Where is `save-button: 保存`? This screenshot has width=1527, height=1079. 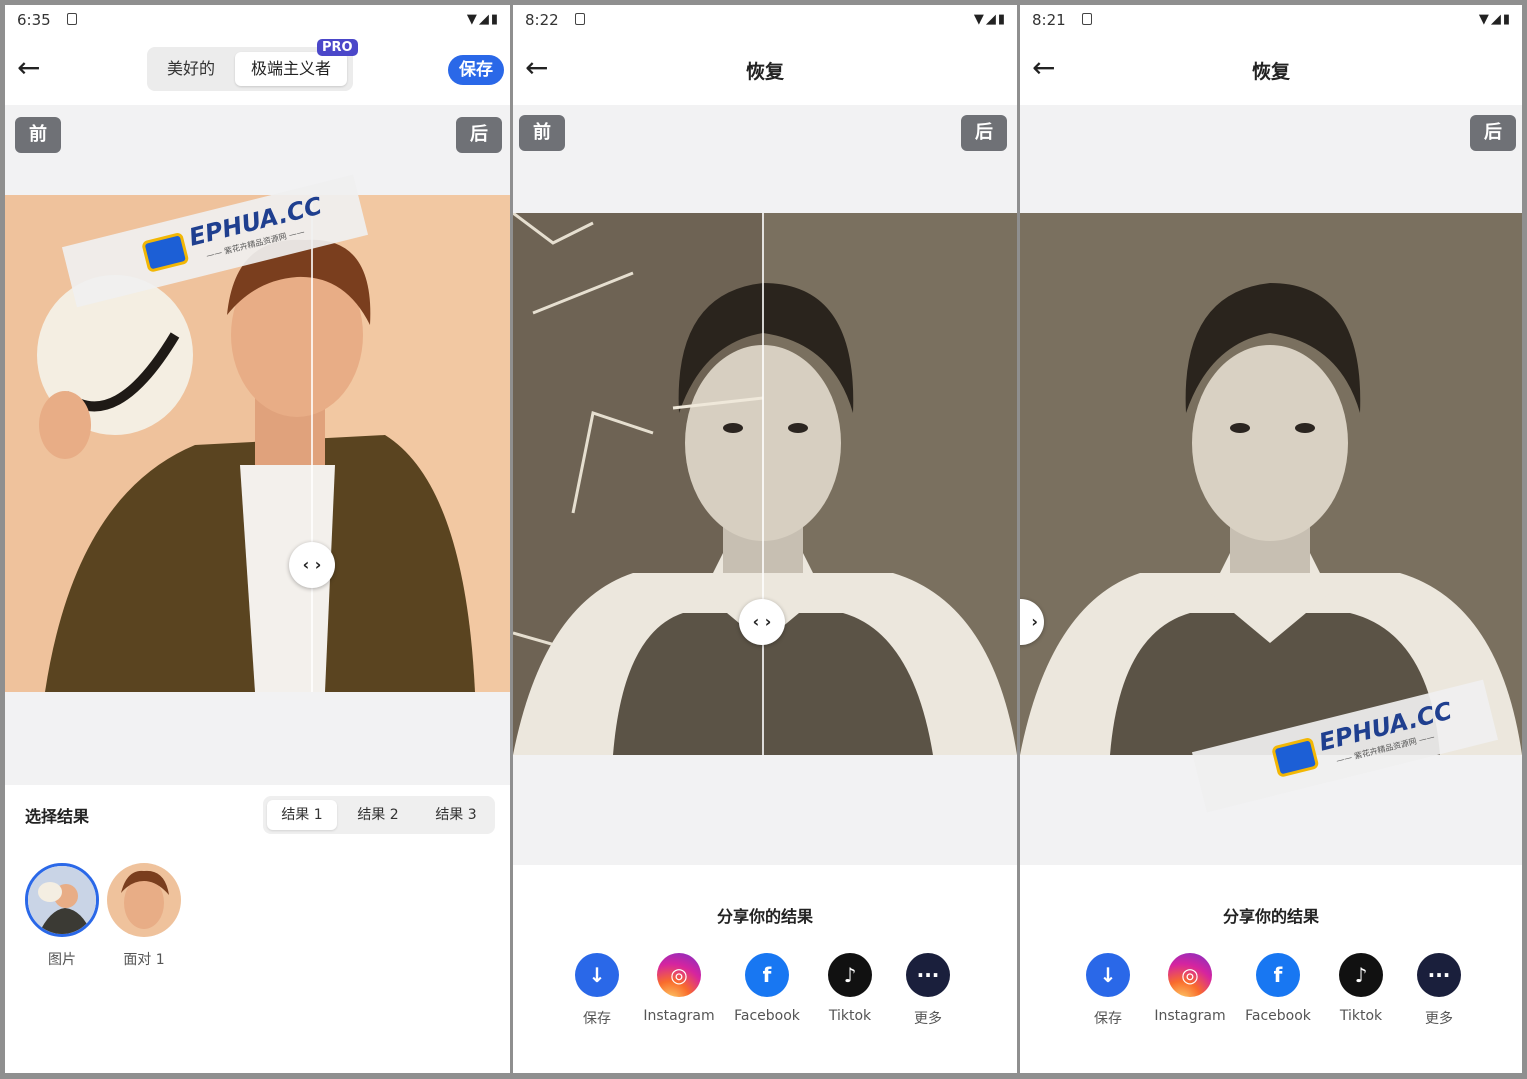 save-button: 保存 is located at coordinates (476, 70).